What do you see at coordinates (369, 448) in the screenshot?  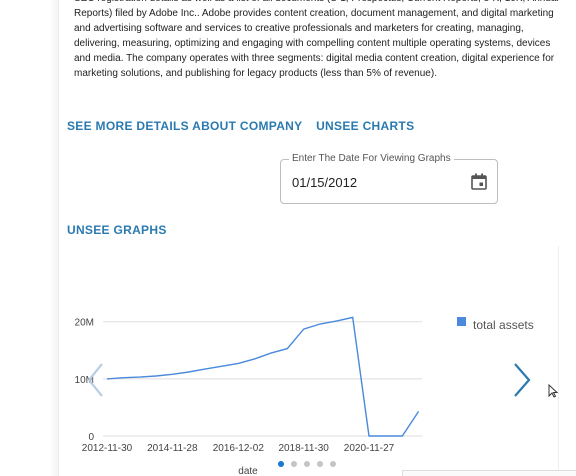 I see `x-tick-label: 2020-11-27` at bounding box center [369, 448].